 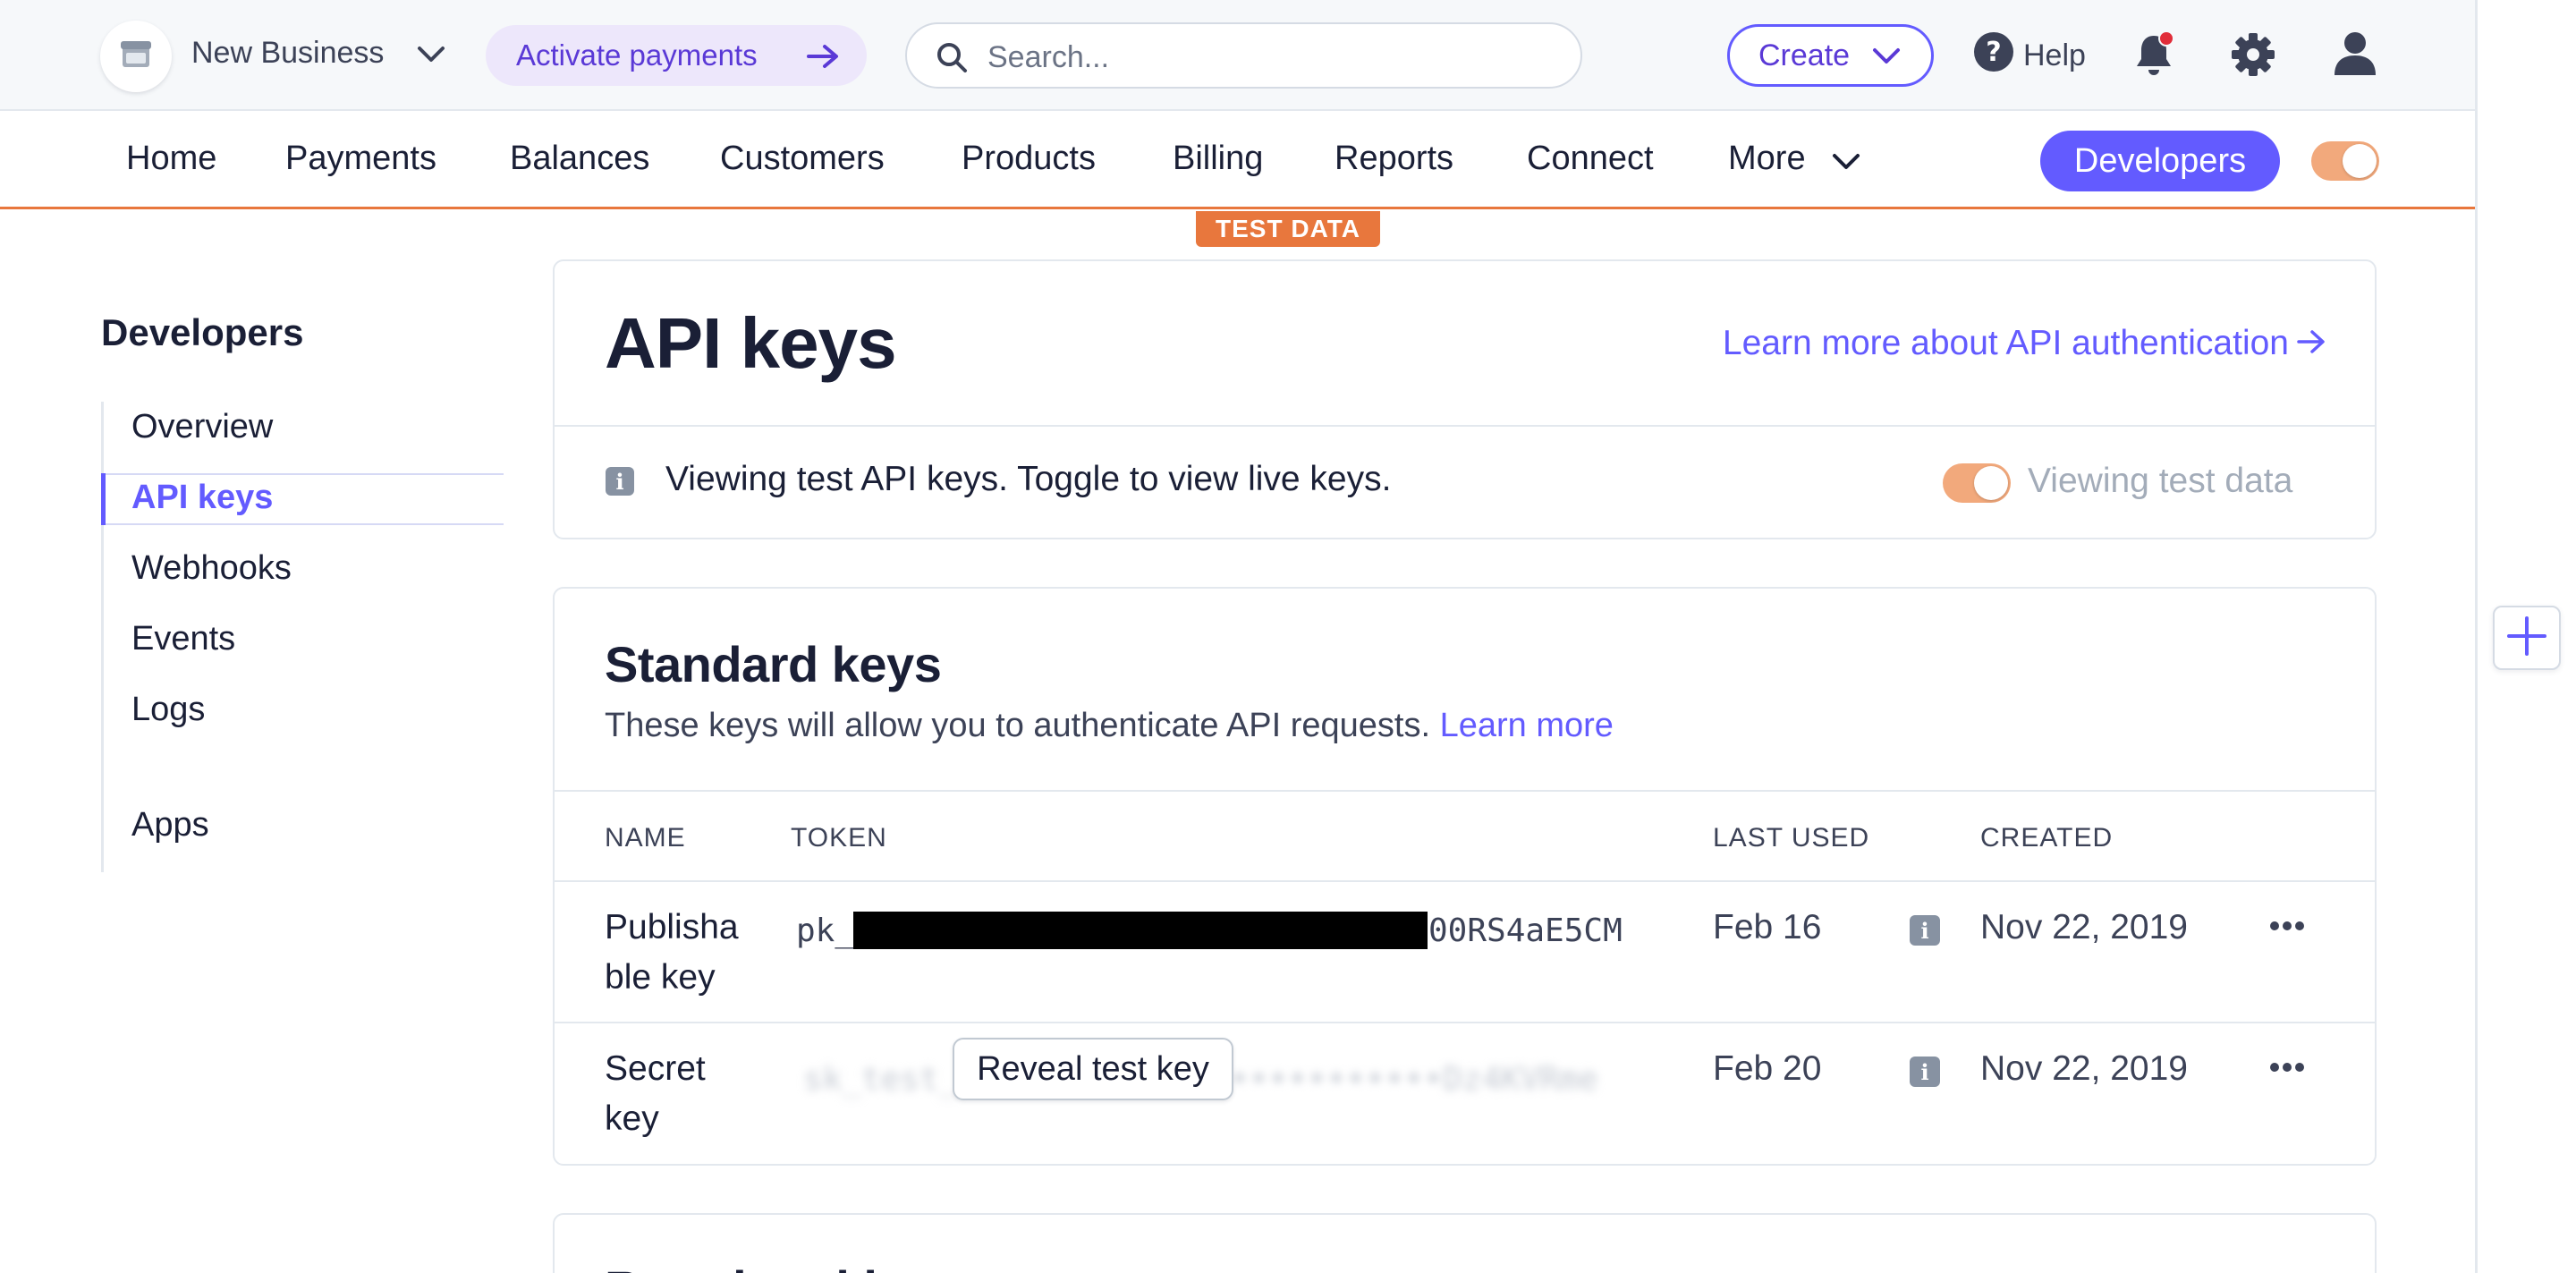 What do you see at coordinates (1590, 159) in the screenshot?
I see `nav-connect: Connect` at bounding box center [1590, 159].